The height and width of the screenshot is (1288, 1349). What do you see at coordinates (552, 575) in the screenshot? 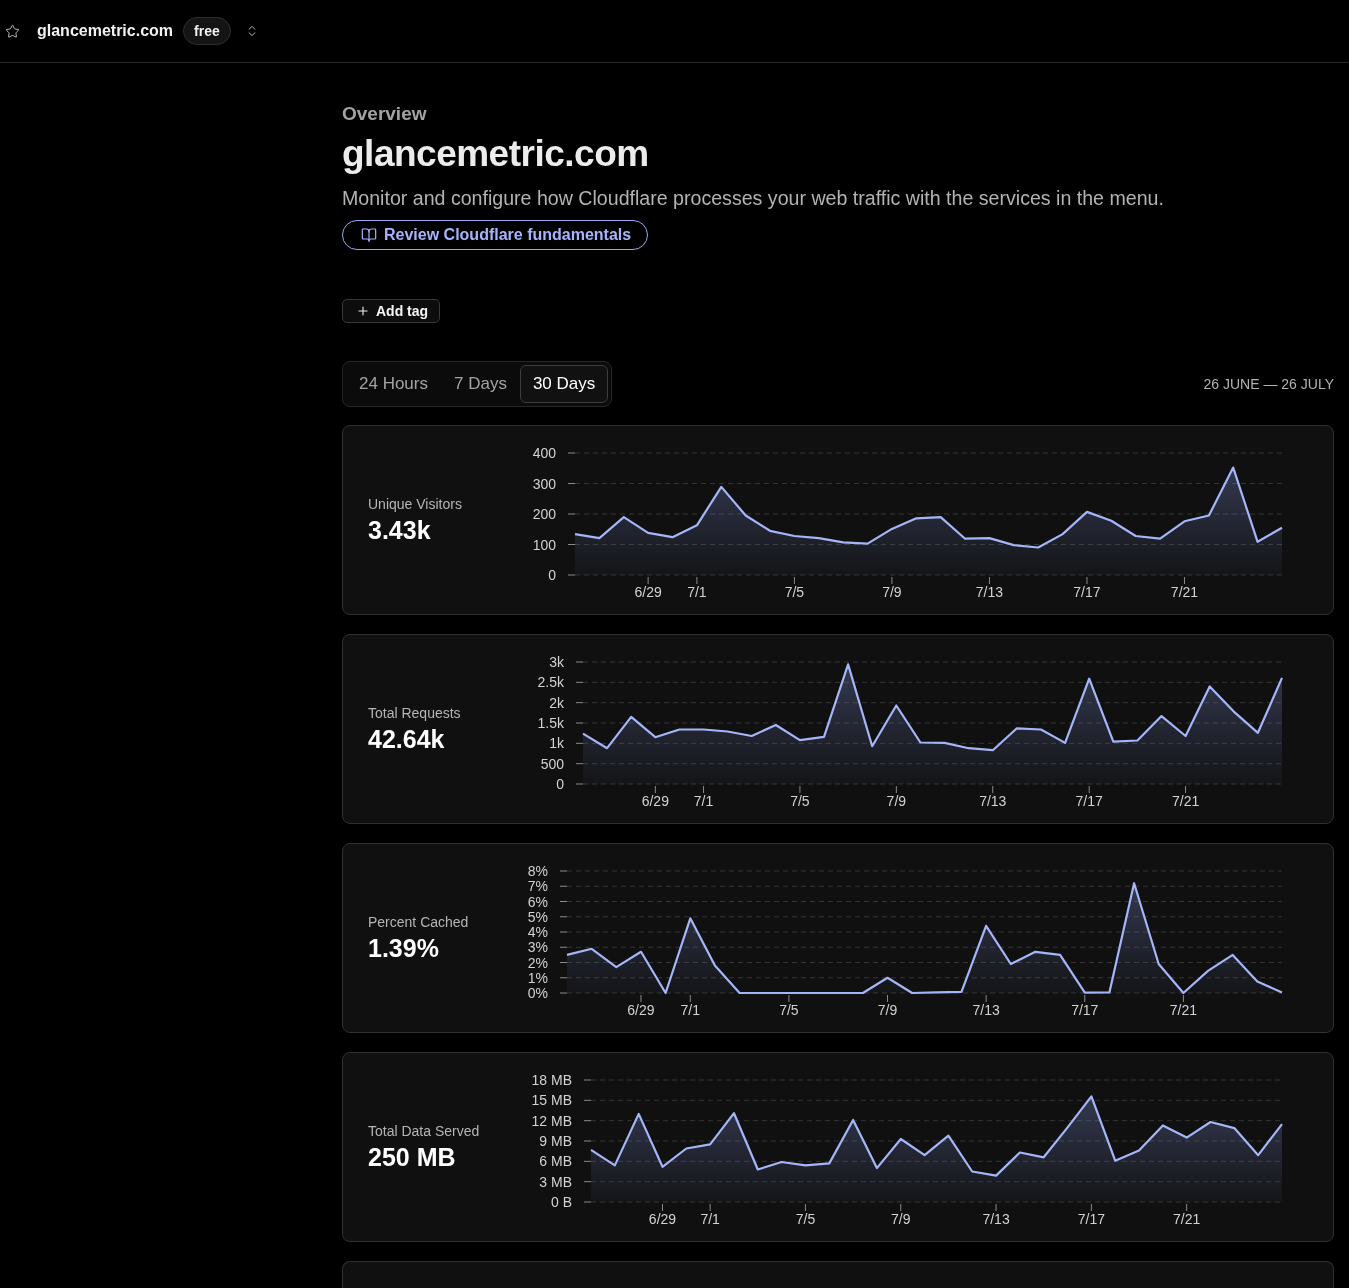
I see `y-tick-label: 0` at bounding box center [552, 575].